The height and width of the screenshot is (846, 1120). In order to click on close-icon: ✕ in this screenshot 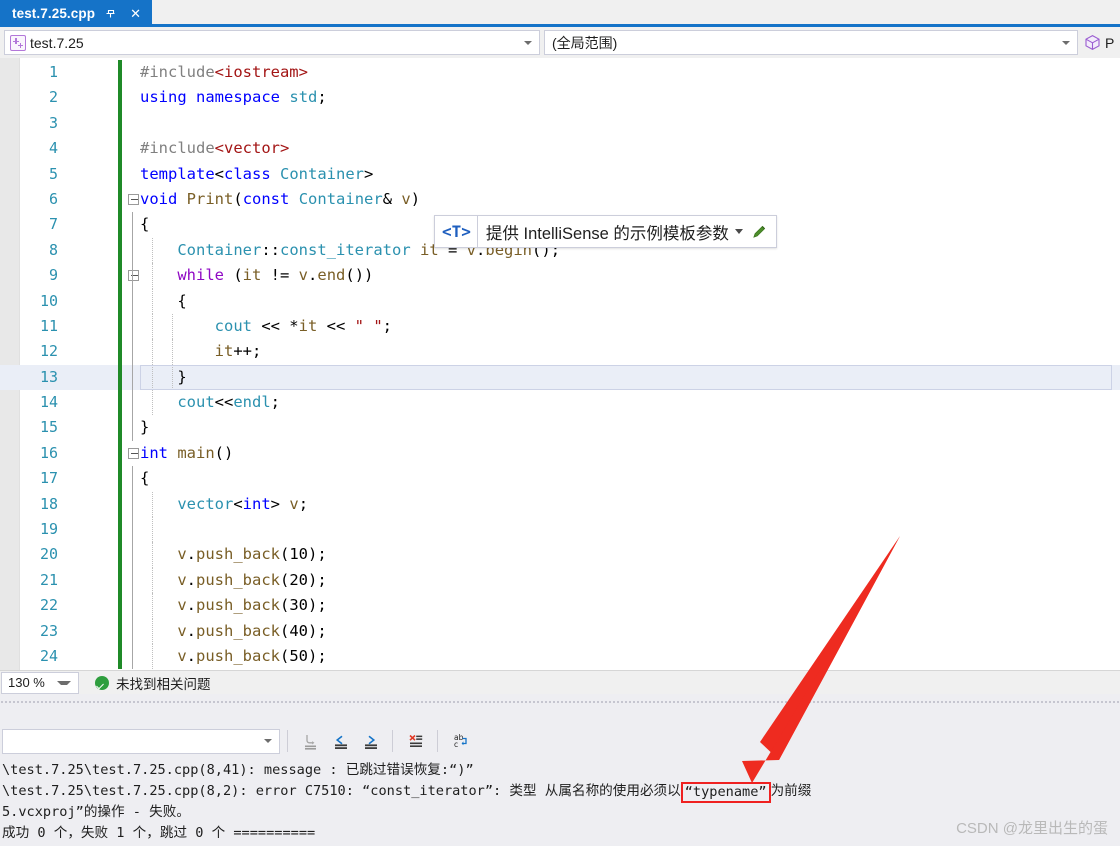, I will do `click(135, 13)`.